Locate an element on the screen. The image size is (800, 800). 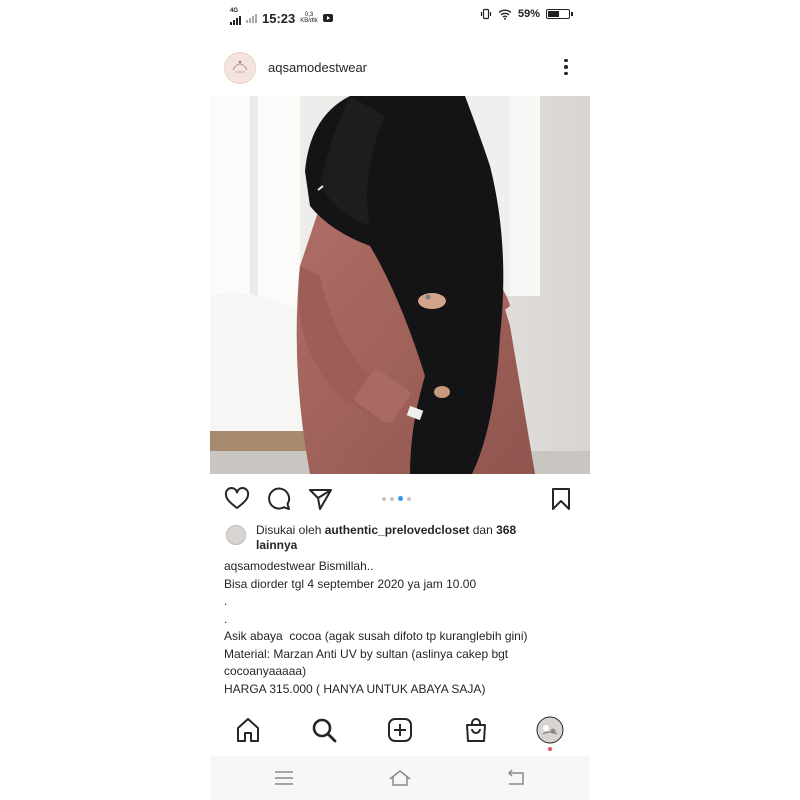
system-home-button is located at coordinates (400, 778).